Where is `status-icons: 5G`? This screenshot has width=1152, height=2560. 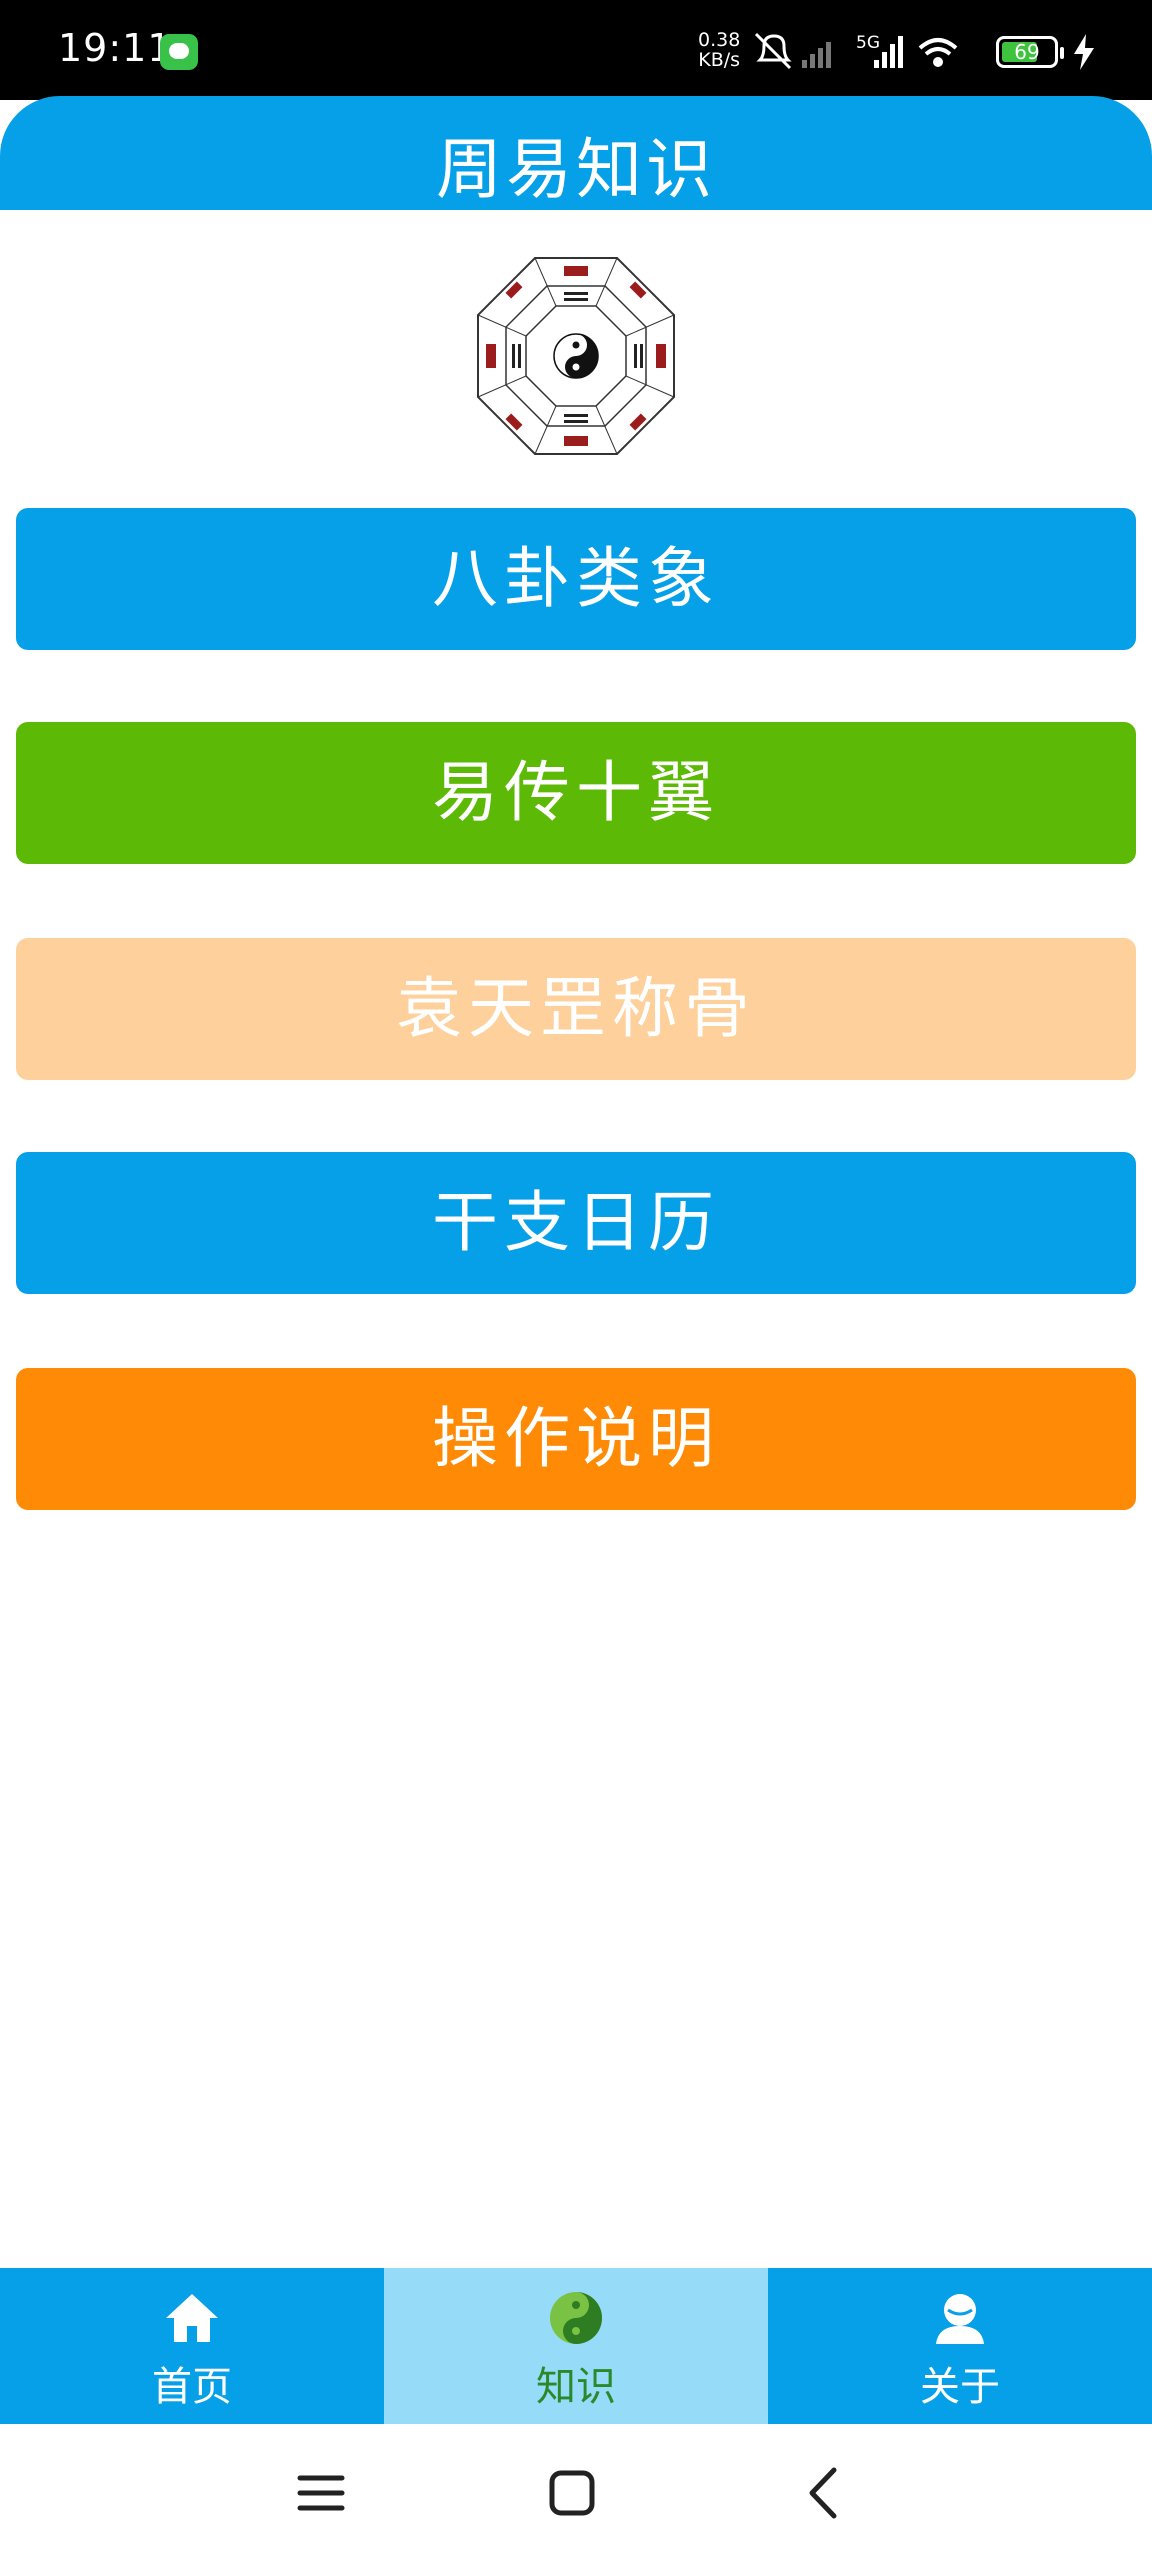 status-icons: 5G is located at coordinates (856, 51).